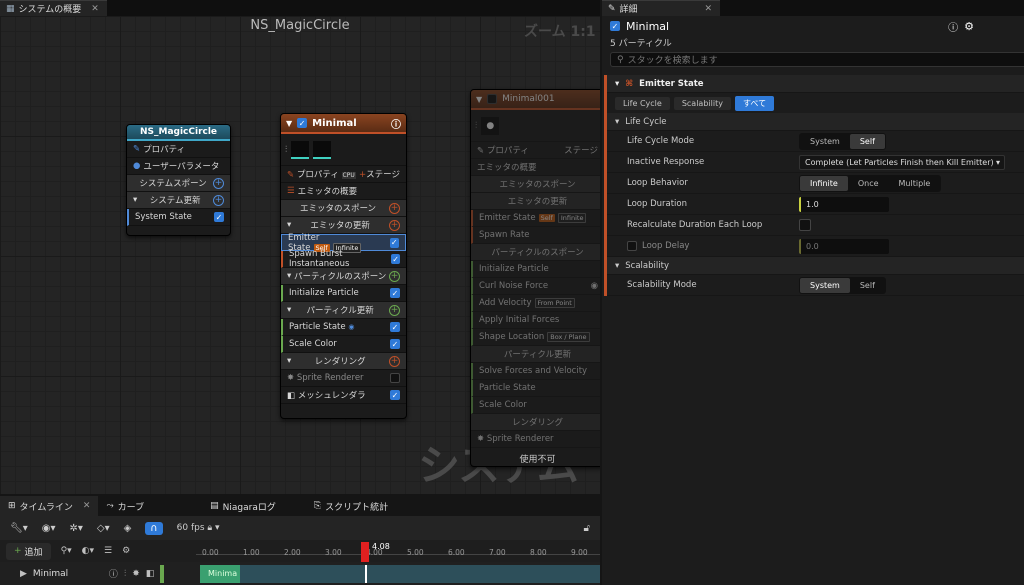 Image resolution: width=1024 pixels, height=585 pixels. What do you see at coordinates (53, 8) in the screenshot?
I see `tab-system-overview: ▦ システムの概要 ✕` at bounding box center [53, 8].